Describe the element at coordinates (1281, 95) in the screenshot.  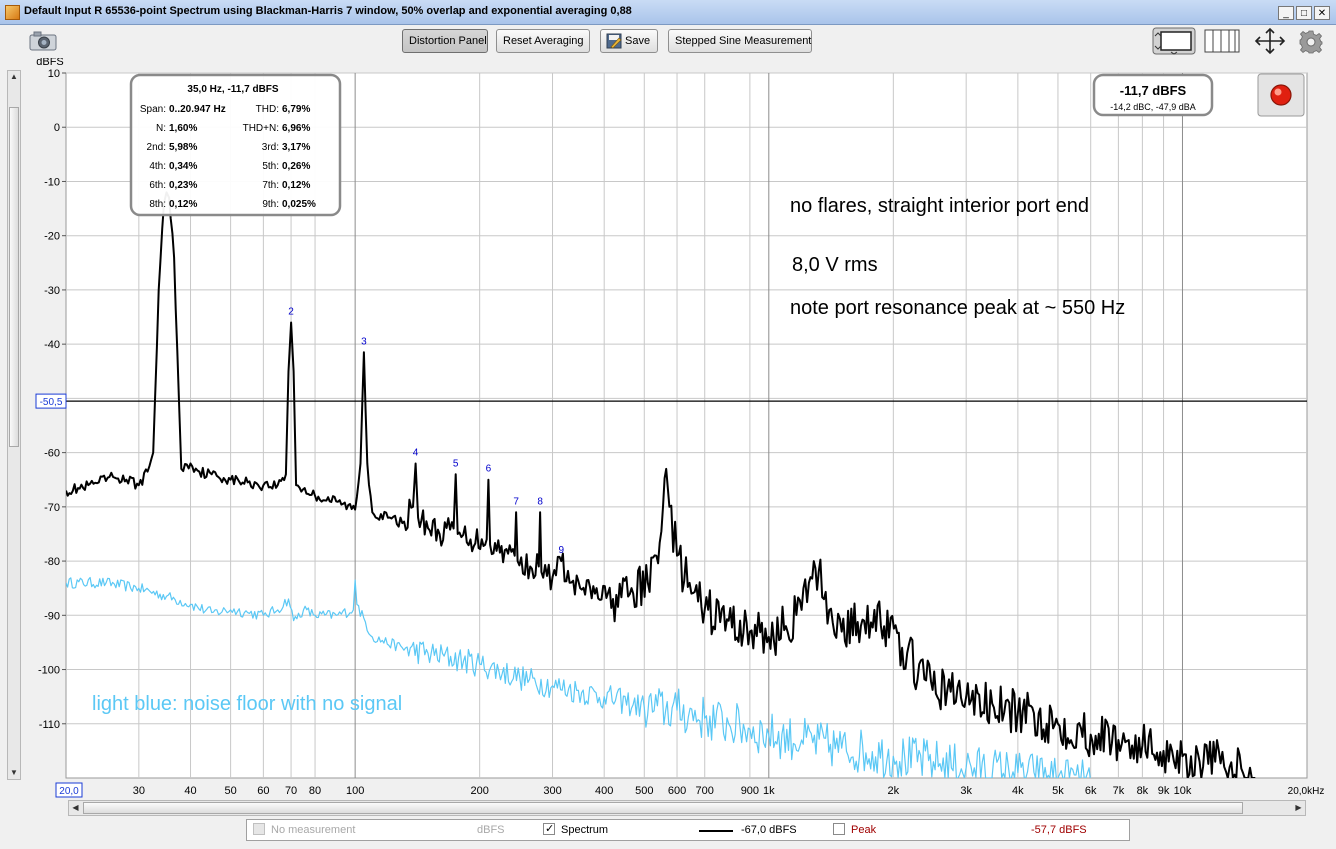
I see `record-indicator-icon` at that location.